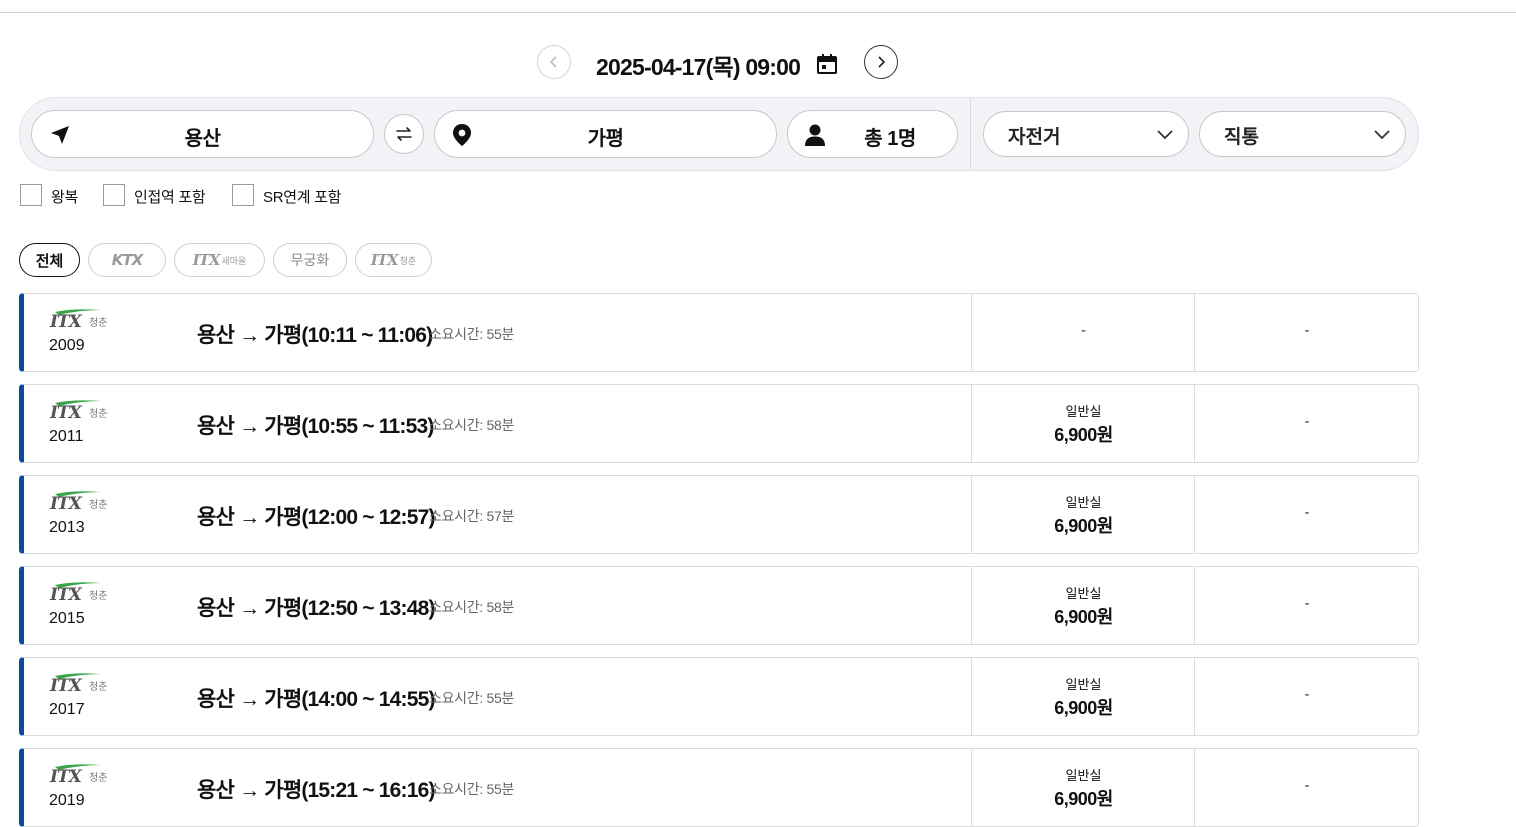 This screenshot has width=1516, height=827. I want to click on previous-day-button, so click(554, 62).